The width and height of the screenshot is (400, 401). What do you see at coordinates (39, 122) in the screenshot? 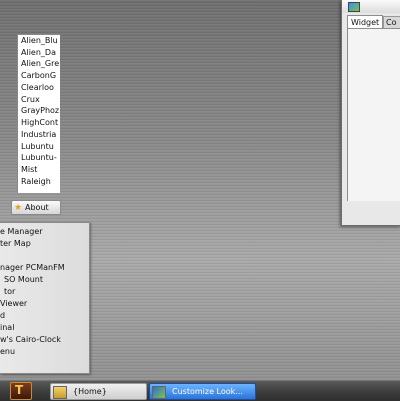
I see `list-item: HighCont` at bounding box center [39, 122].